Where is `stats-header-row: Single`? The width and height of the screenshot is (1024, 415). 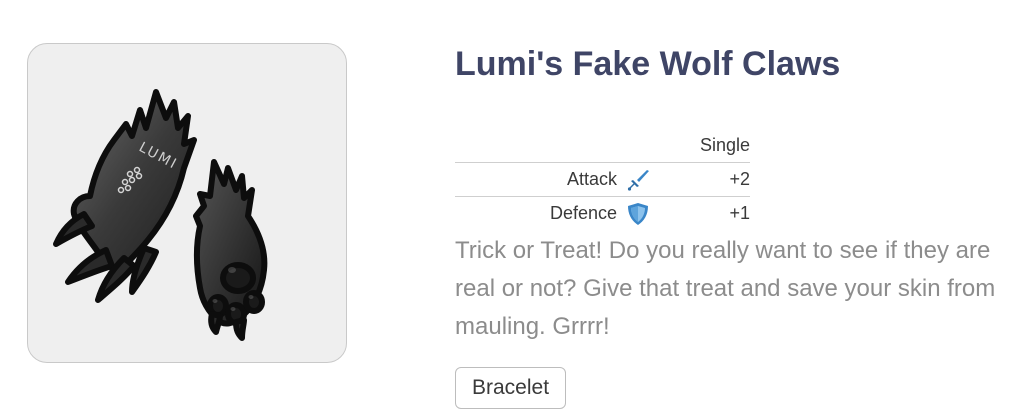
stats-header-row: Single is located at coordinates (602, 146).